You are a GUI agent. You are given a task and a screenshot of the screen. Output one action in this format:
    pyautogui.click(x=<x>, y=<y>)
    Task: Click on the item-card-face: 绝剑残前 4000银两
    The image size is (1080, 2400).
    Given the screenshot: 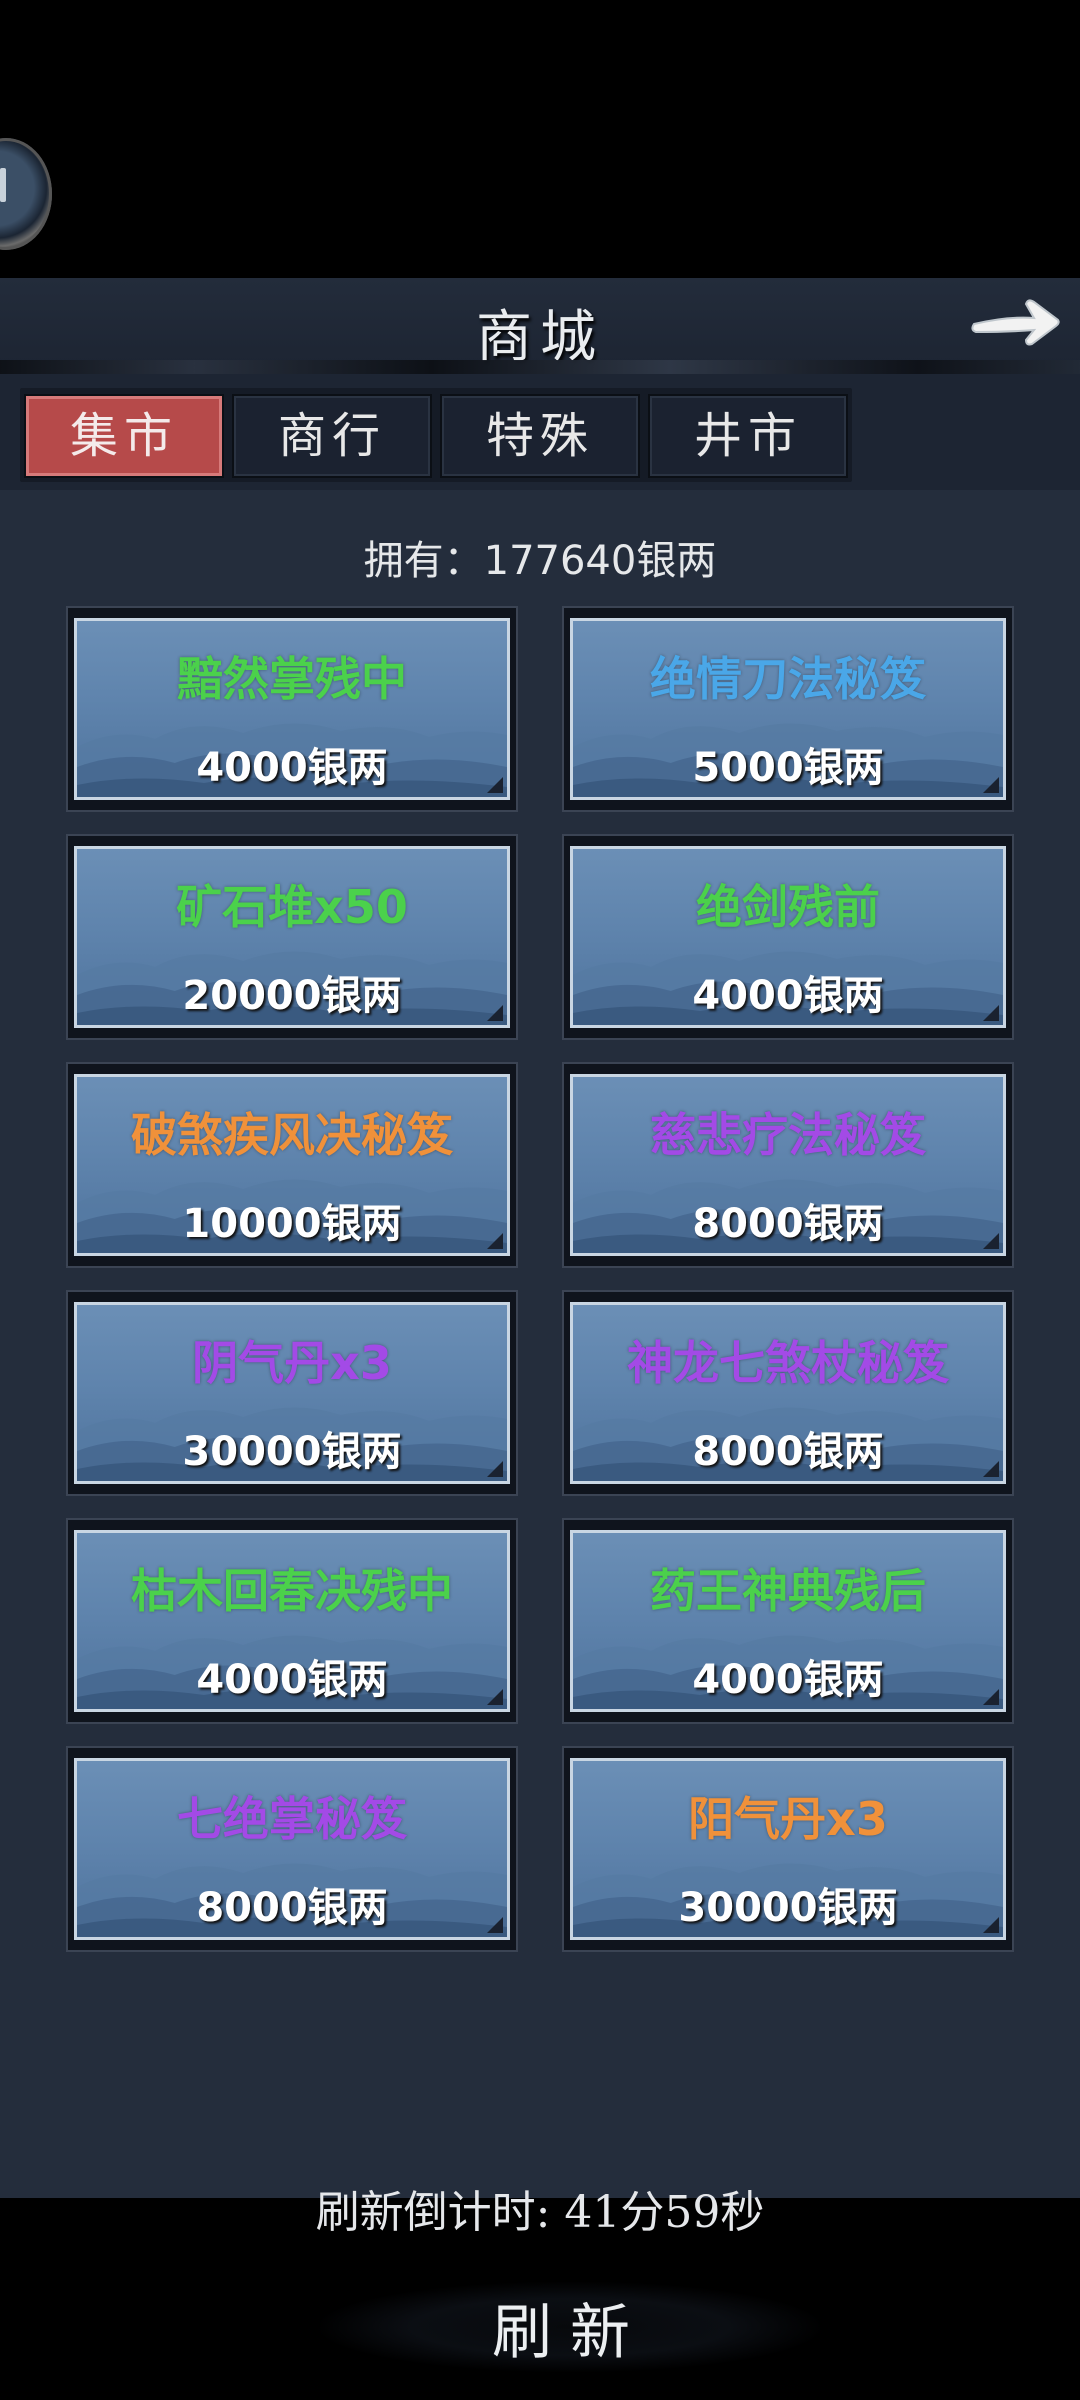 What is the action you would take?
    pyautogui.click(x=788, y=937)
    